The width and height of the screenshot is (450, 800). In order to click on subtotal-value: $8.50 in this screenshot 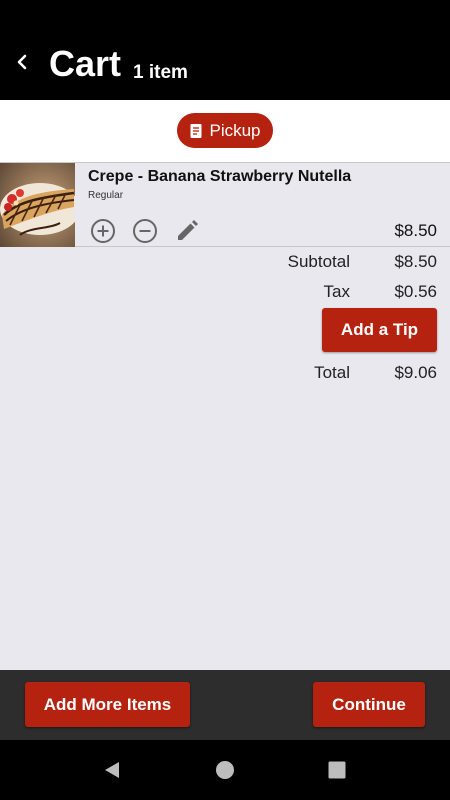, I will do `click(415, 261)`.